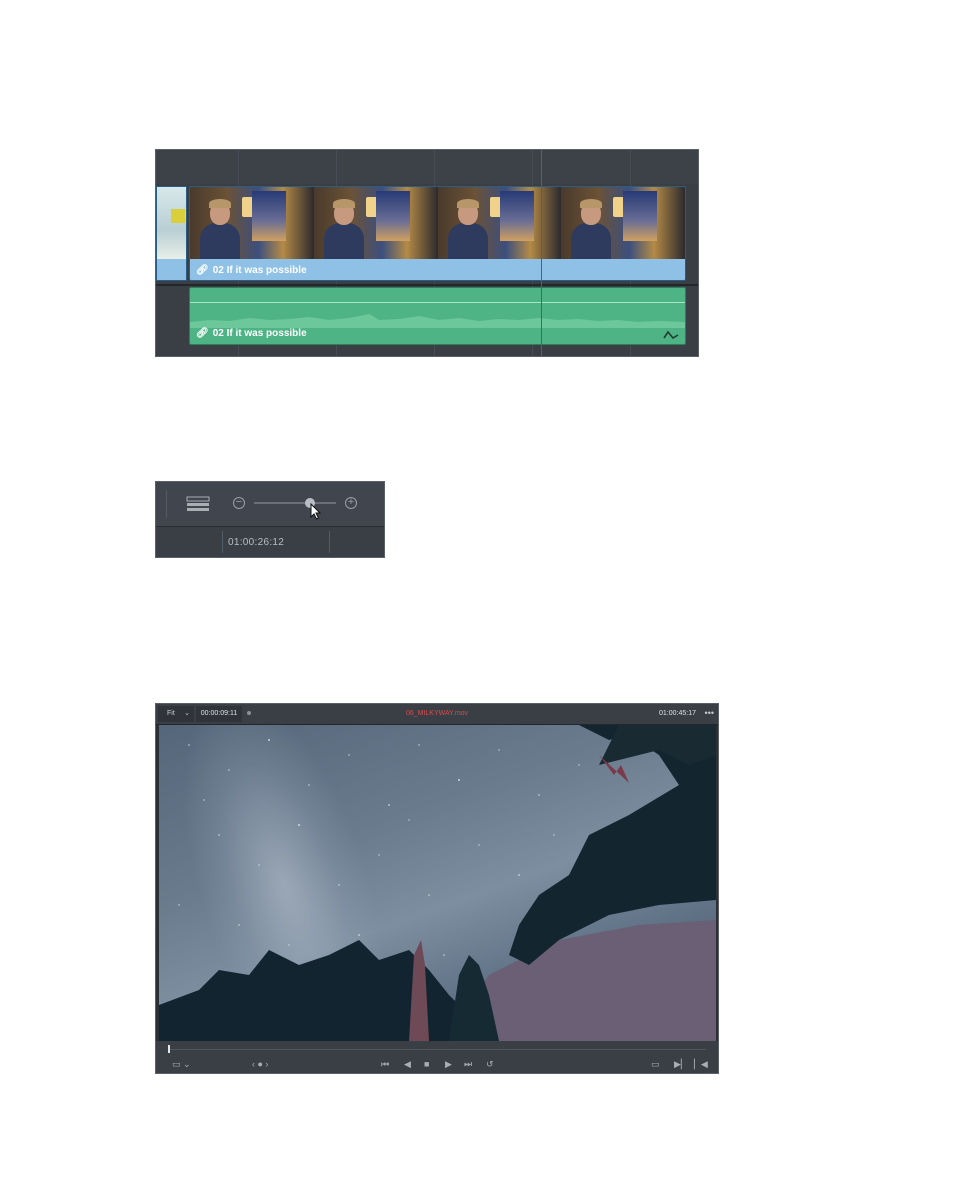 The image size is (954, 1177). I want to click on timeline-playhead, so click(541, 253).